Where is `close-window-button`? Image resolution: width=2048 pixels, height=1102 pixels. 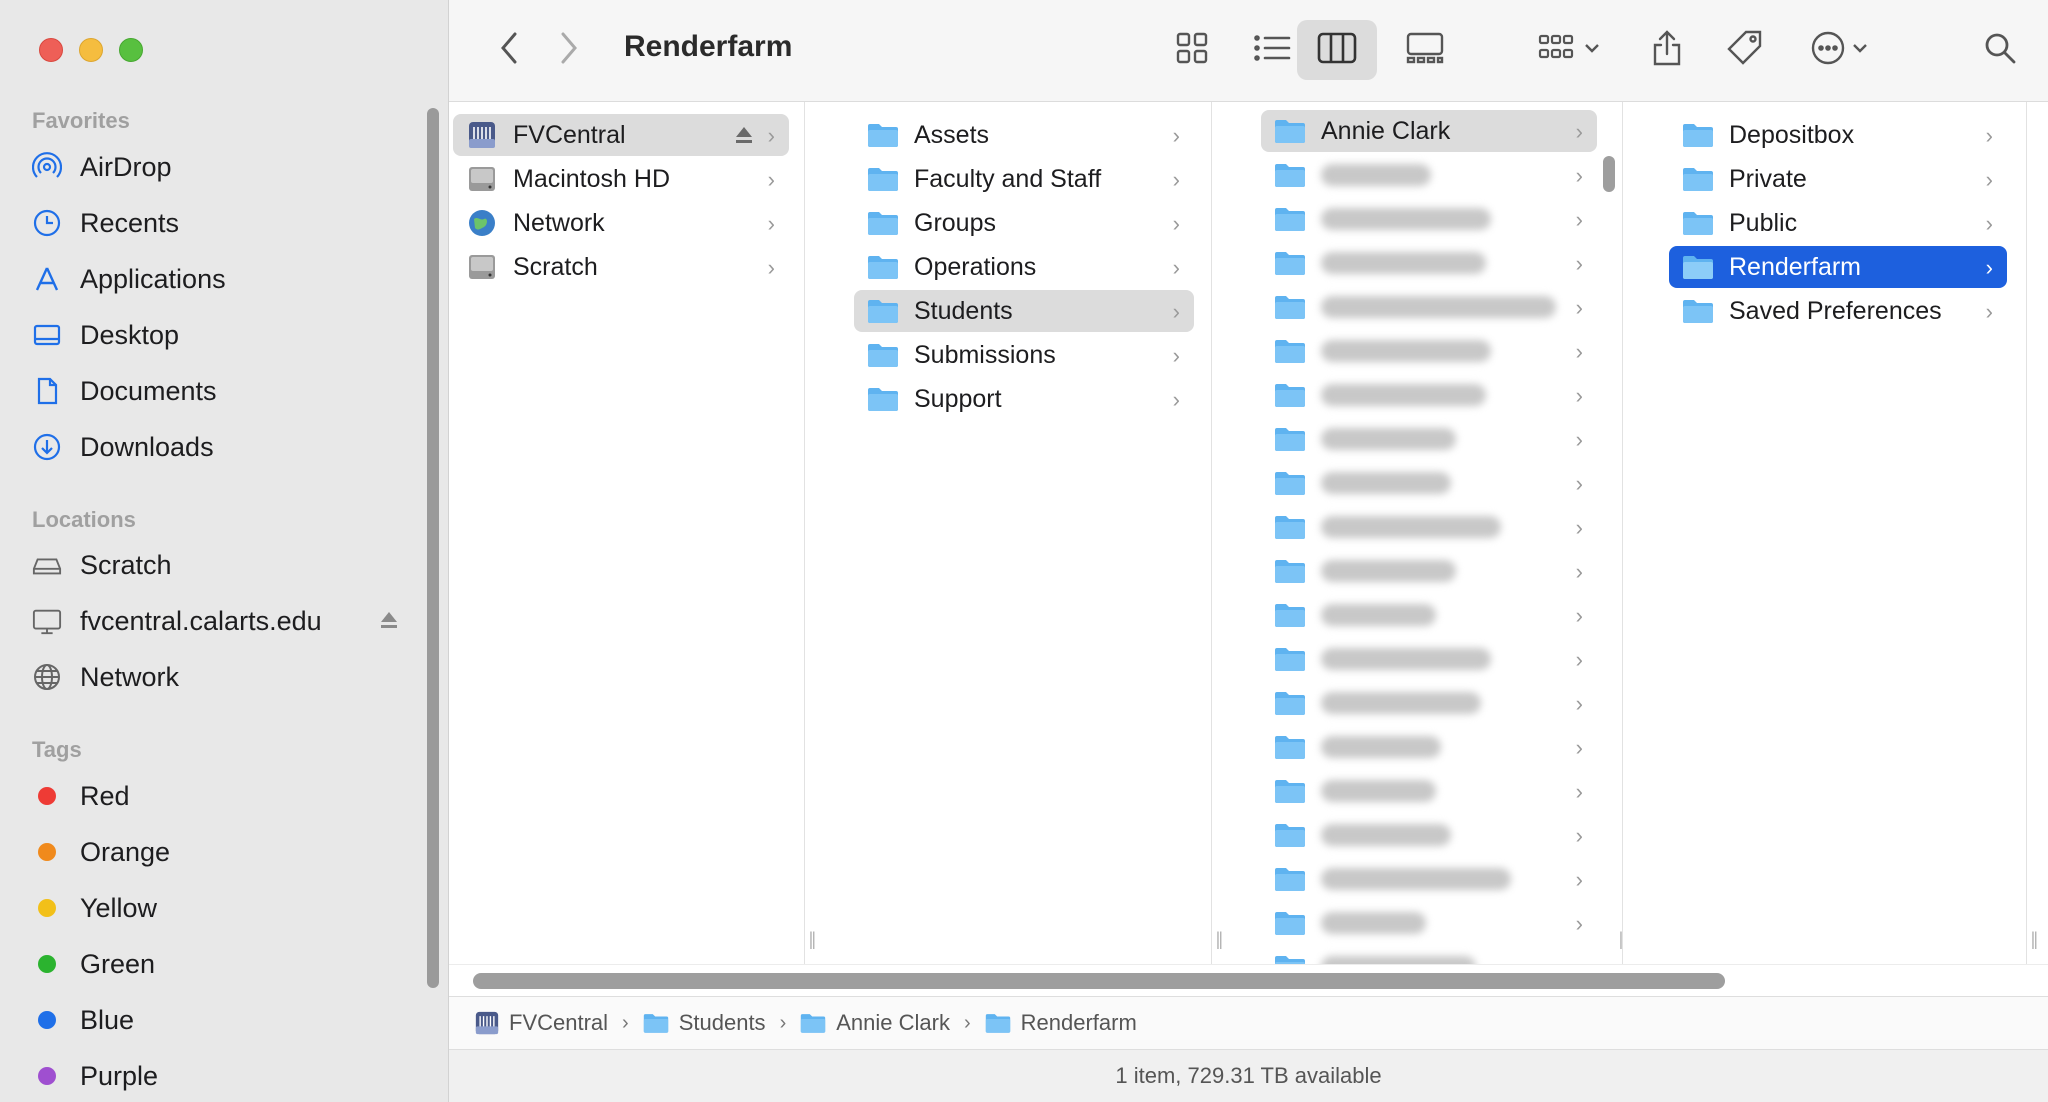 close-window-button is located at coordinates (51, 50).